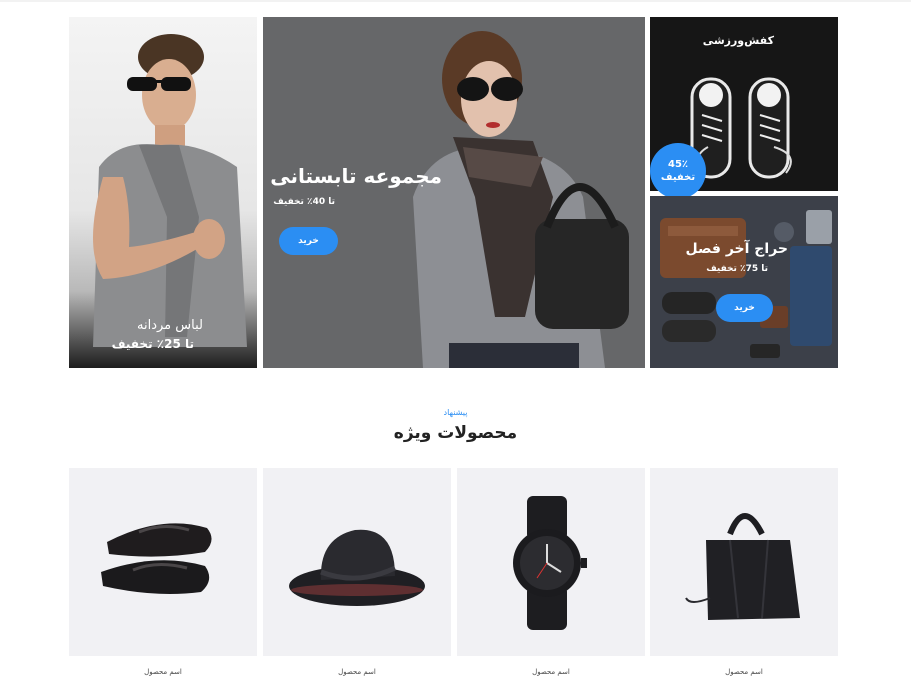  I want to click on men-banner-discount: تا 25٪ تخفیف, so click(152, 344).